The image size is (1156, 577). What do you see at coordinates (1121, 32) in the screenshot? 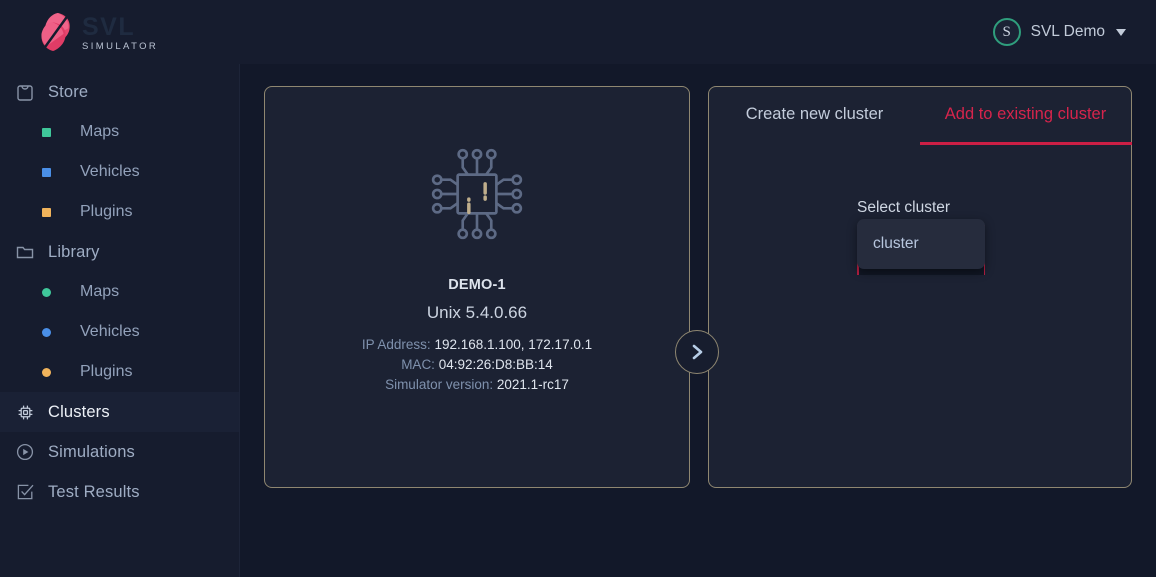
I see `chevron-down-icon` at bounding box center [1121, 32].